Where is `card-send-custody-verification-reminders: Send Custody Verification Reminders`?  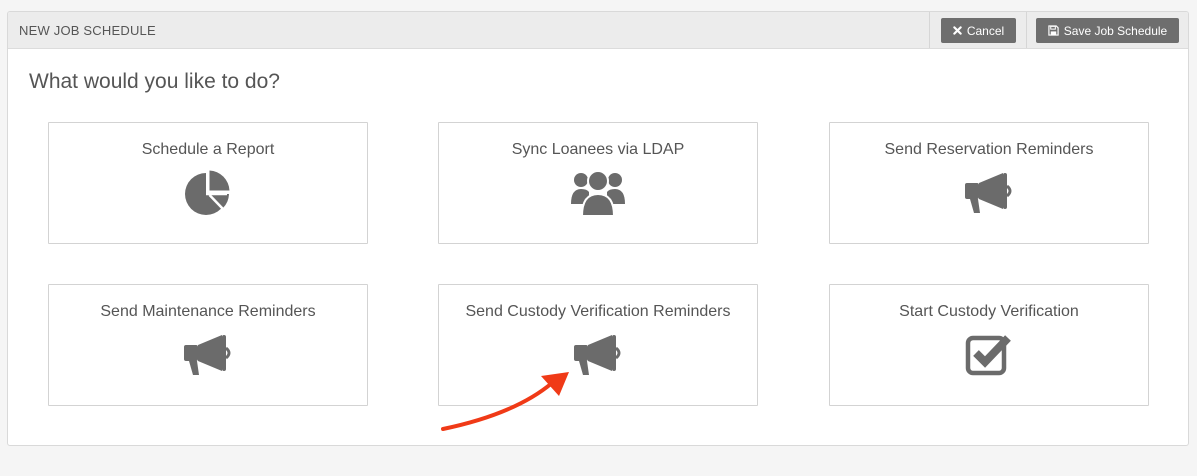 card-send-custody-verification-reminders: Send Custody Verification Reminders is located at coordinates (598, 345).